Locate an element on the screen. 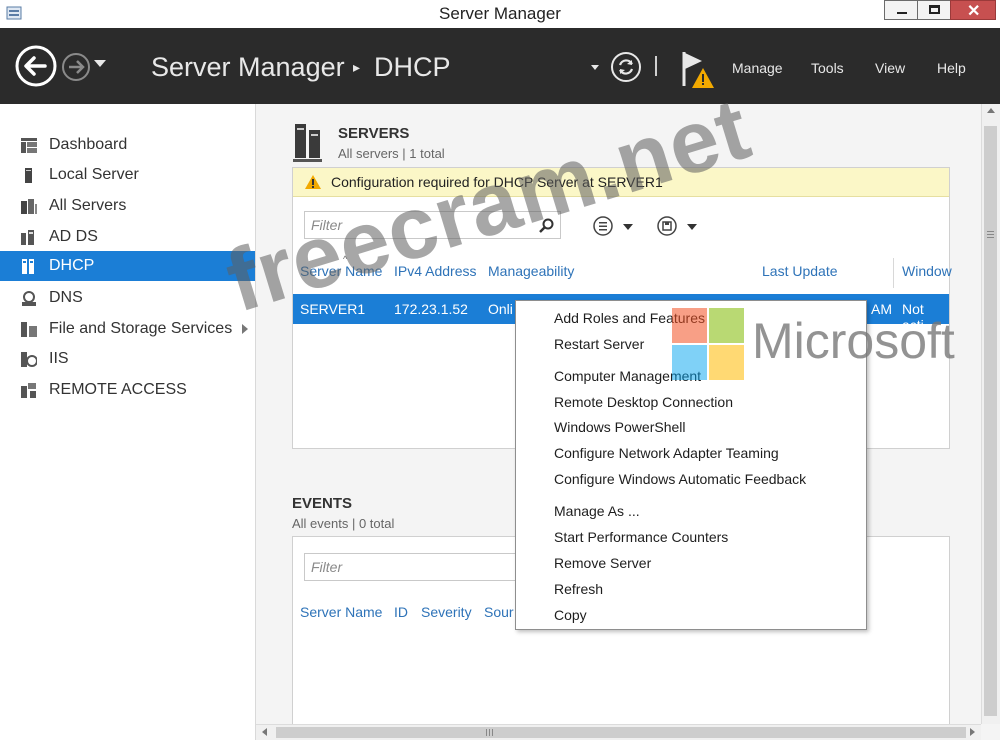 This screenshot has width=1000, height=740. window-title-bar: Server Manager ✕ is located at coordinates (500, 14).